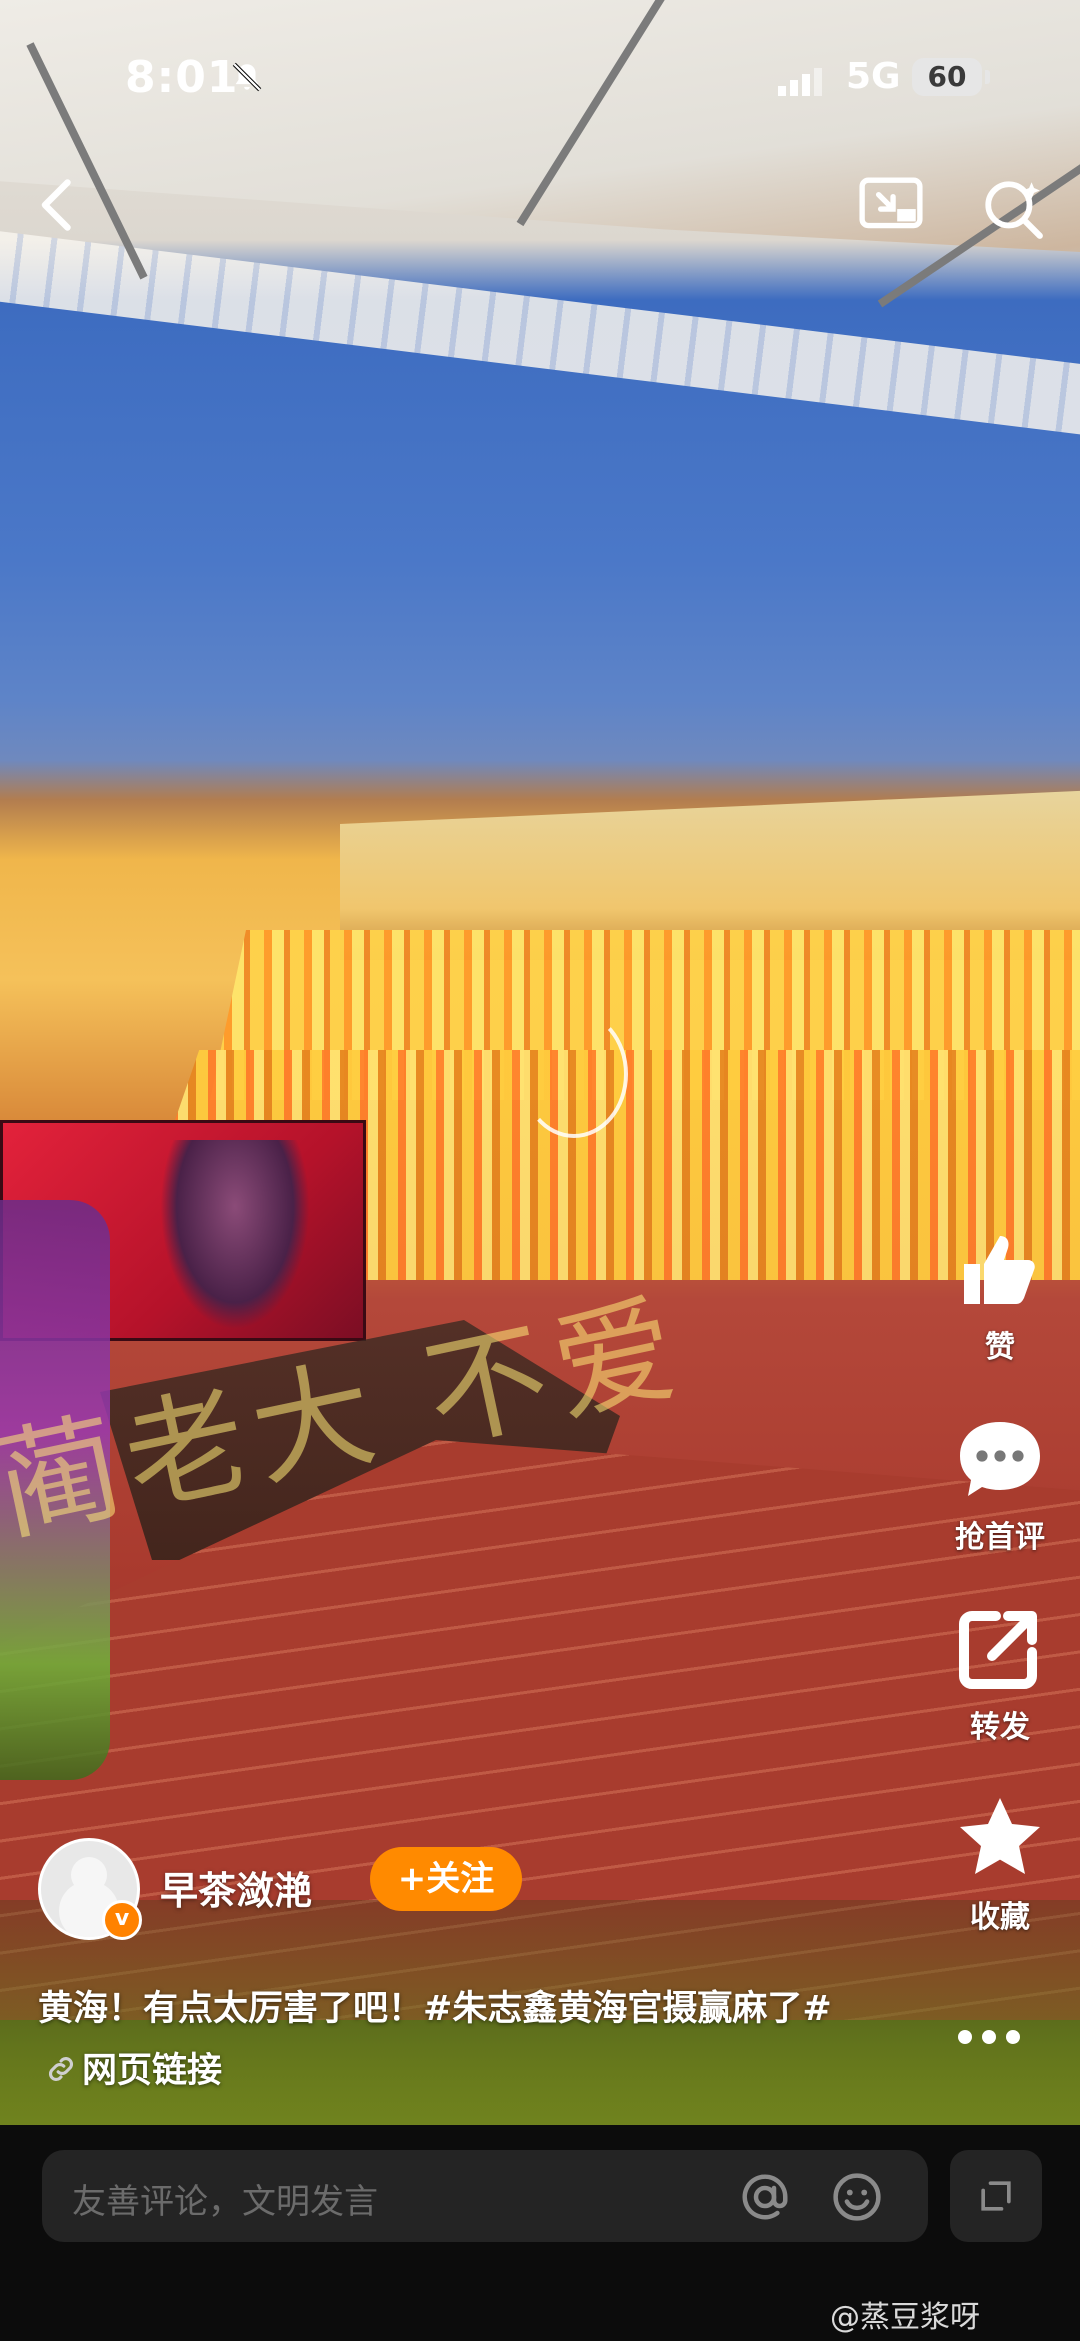 The image size is (1080, 2341). What do you see at coordinates (1013, 209) in the screenshot?
I see `search-icon` at bounding box center [1013, 209].